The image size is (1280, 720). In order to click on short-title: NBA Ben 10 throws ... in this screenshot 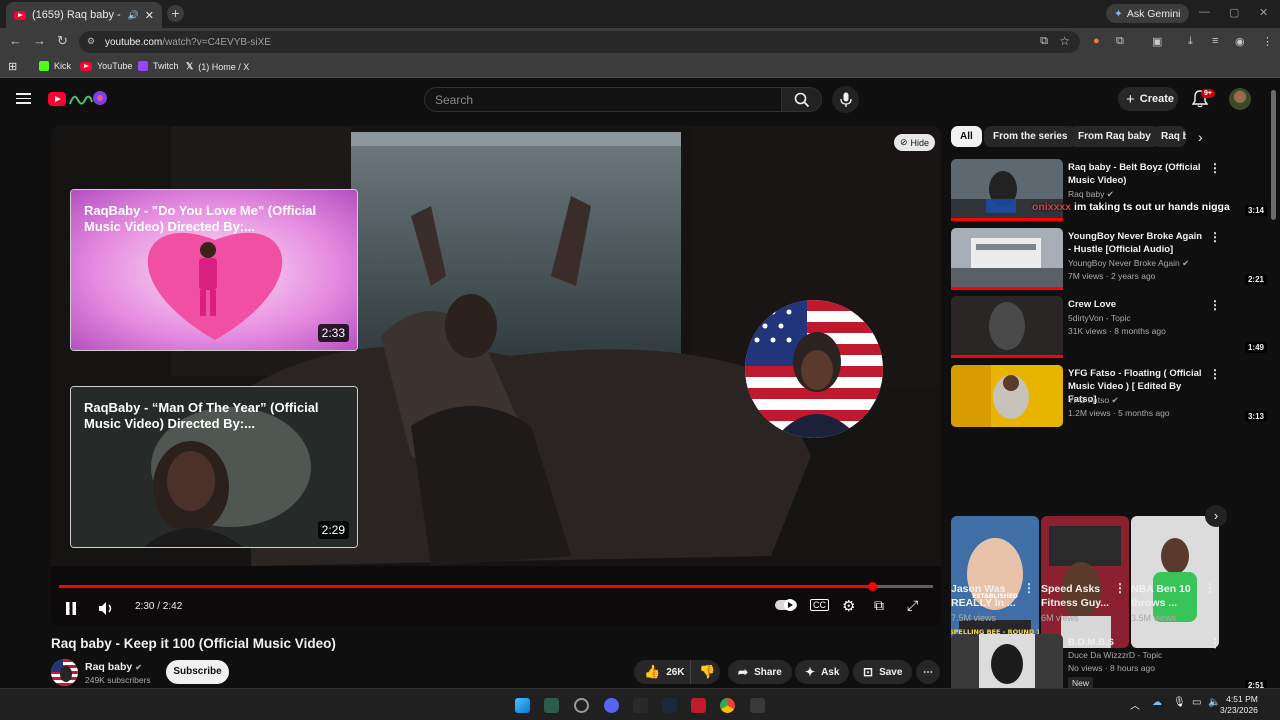, I will do `click(1167, 596)`.